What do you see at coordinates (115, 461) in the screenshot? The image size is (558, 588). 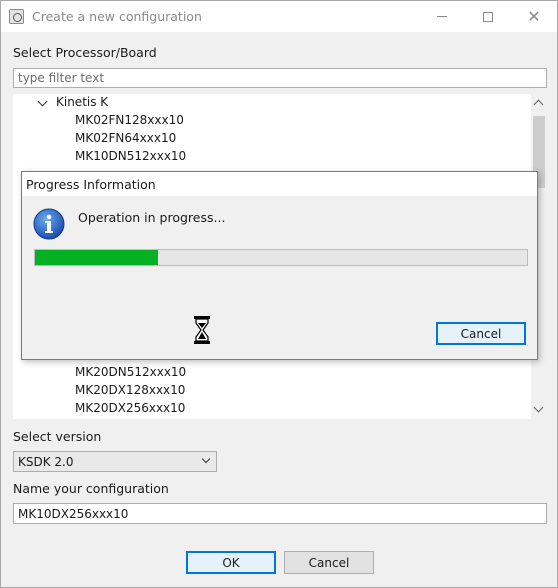 I see `version-select: KSDK 2.0` at bounding box center [115, 461].